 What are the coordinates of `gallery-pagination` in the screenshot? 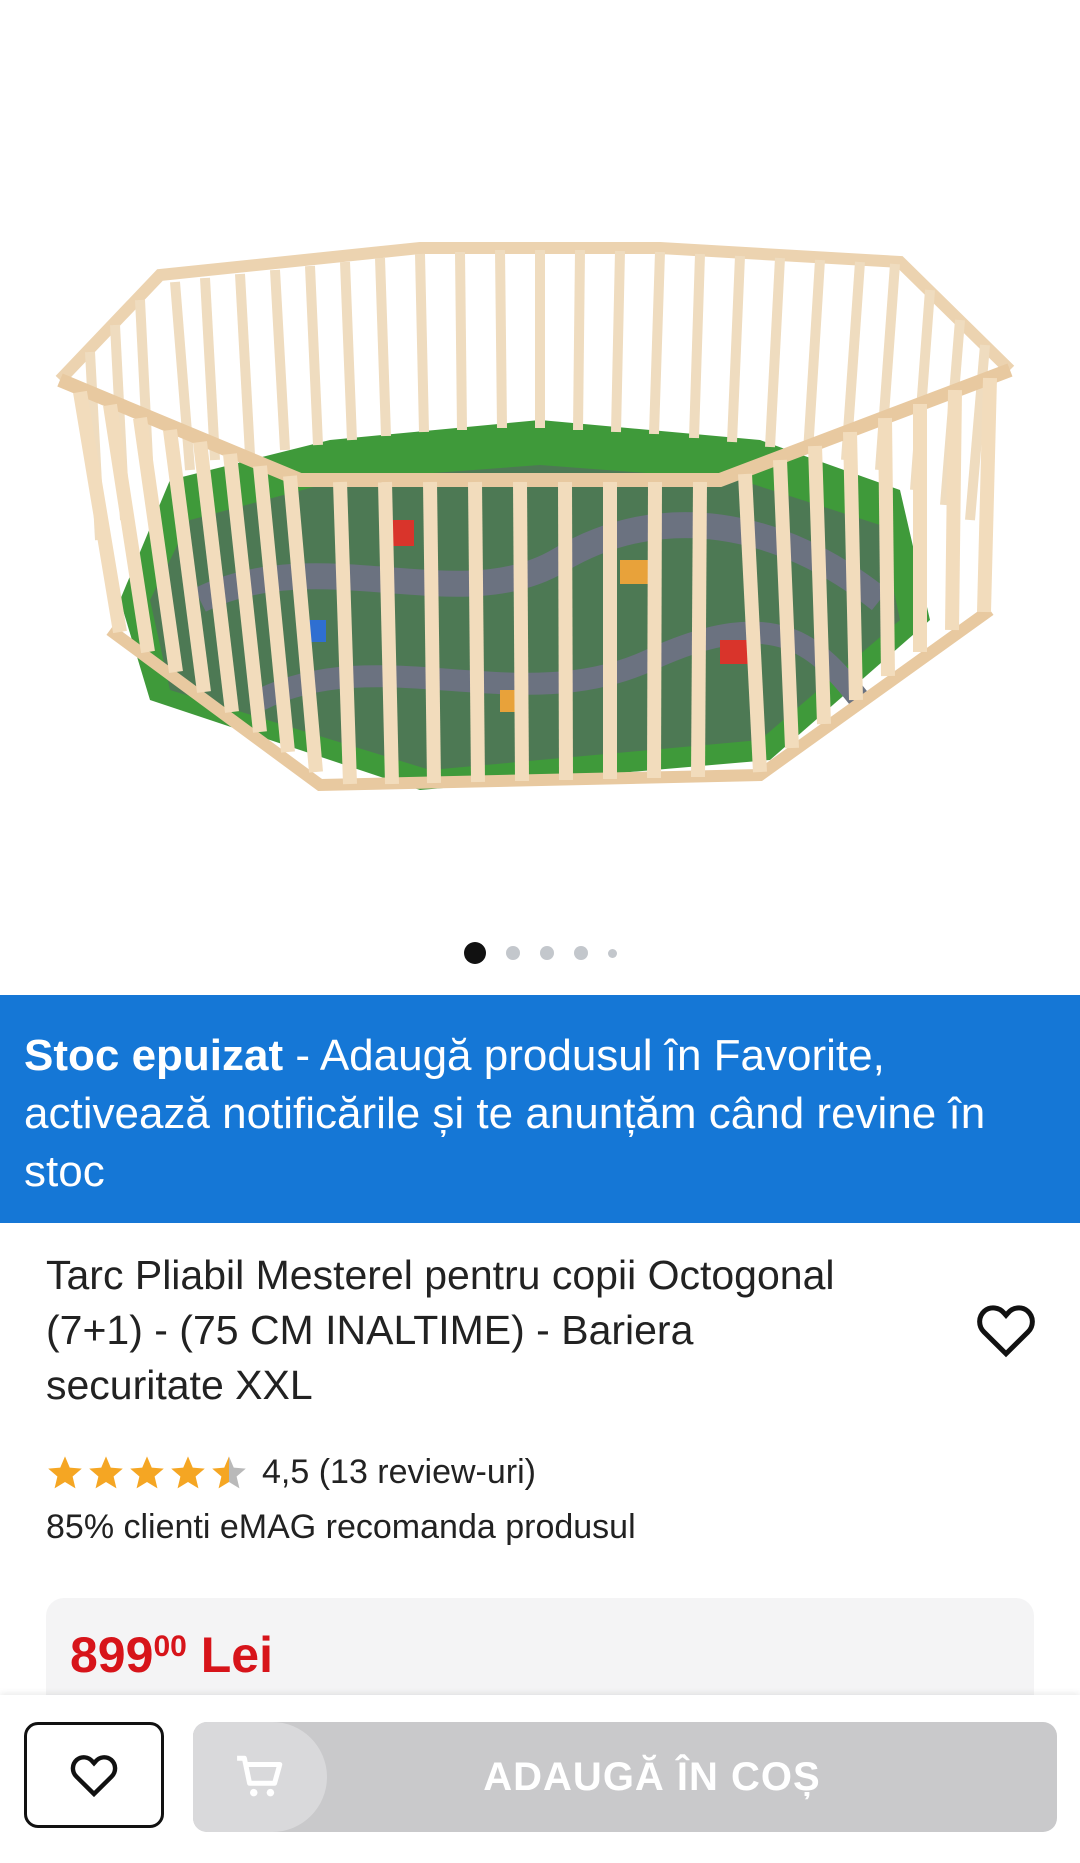 It's located at (540, 953).